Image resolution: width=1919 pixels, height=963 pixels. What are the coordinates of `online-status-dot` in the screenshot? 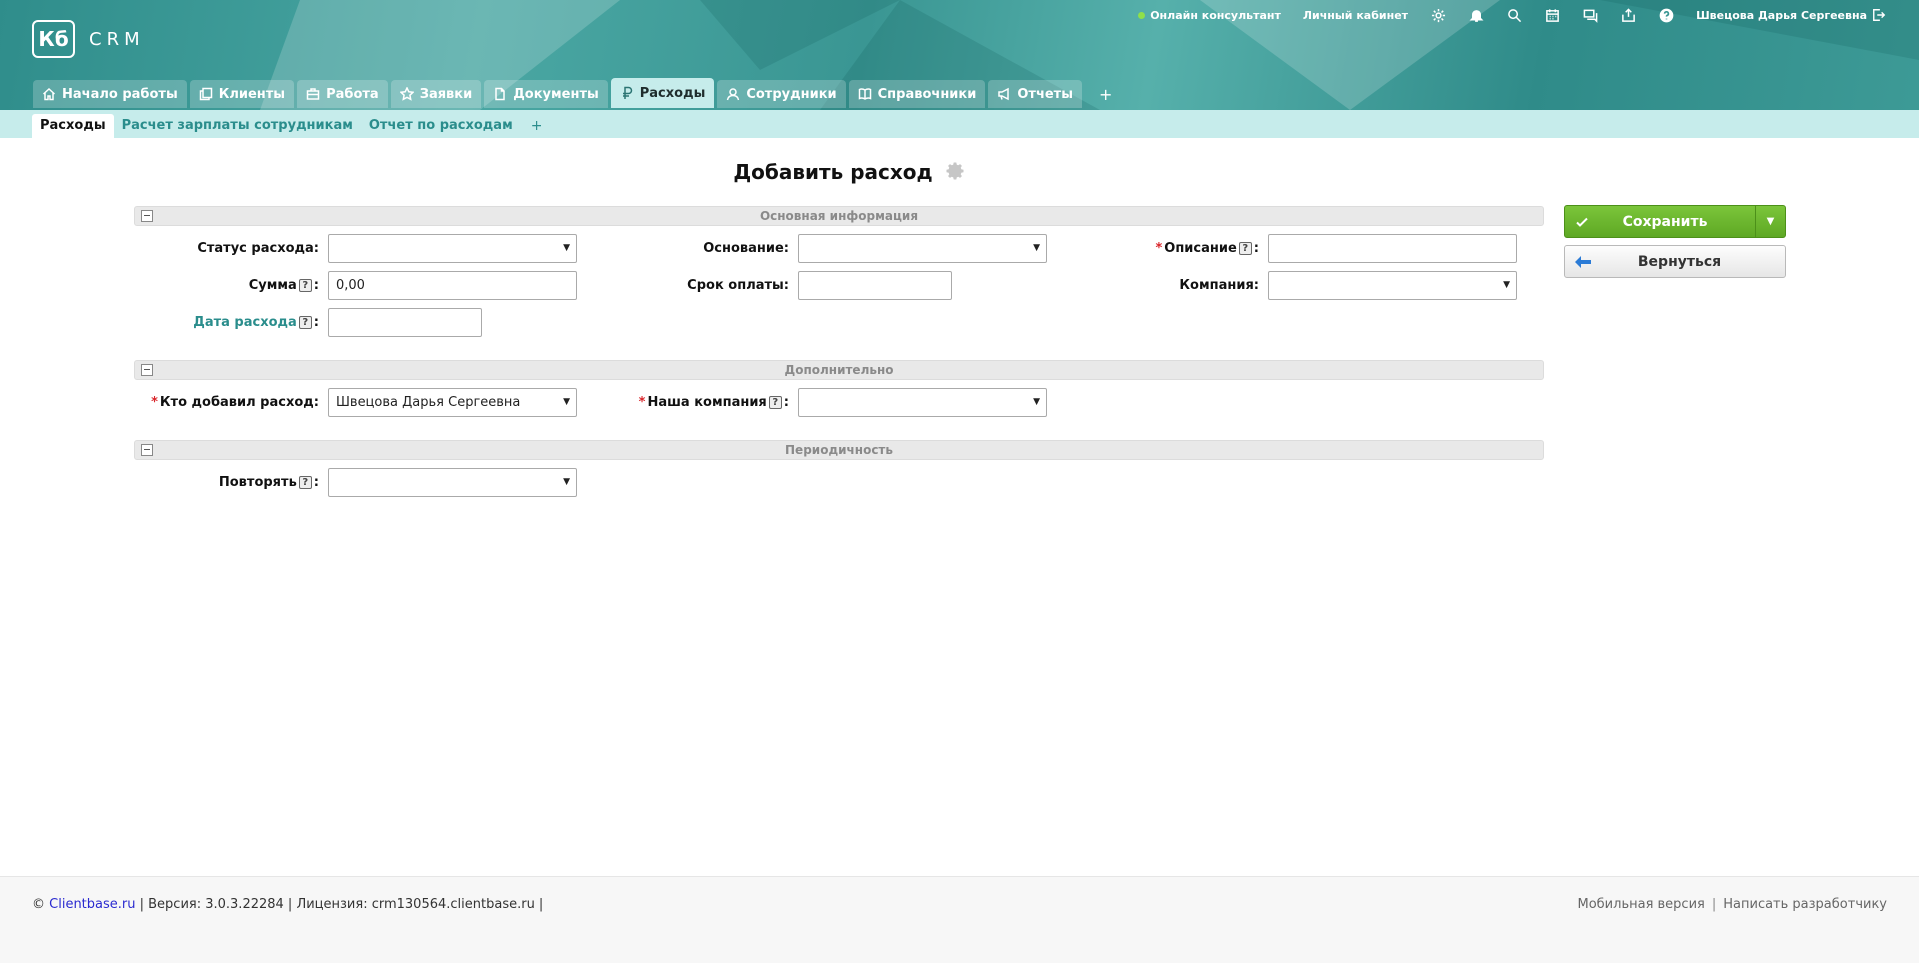 It's located at (1142, 15).